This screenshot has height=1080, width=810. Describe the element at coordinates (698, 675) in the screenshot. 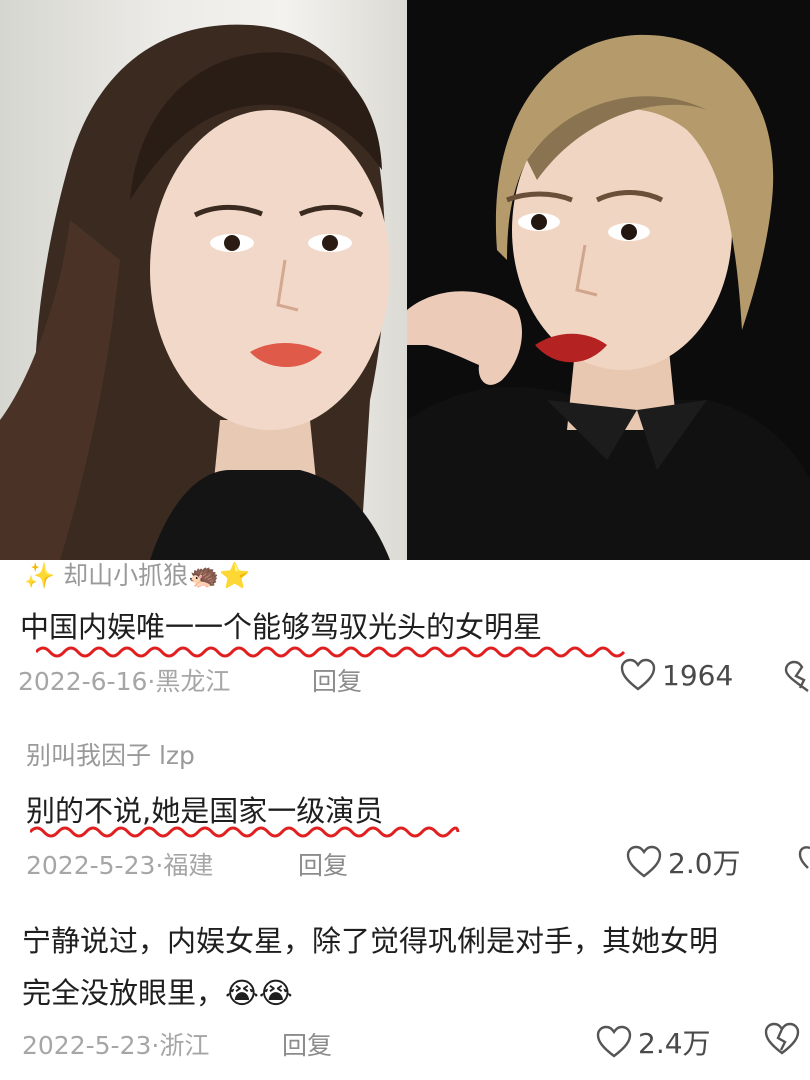

I see `comment-1-like-count: 1964` at that location.